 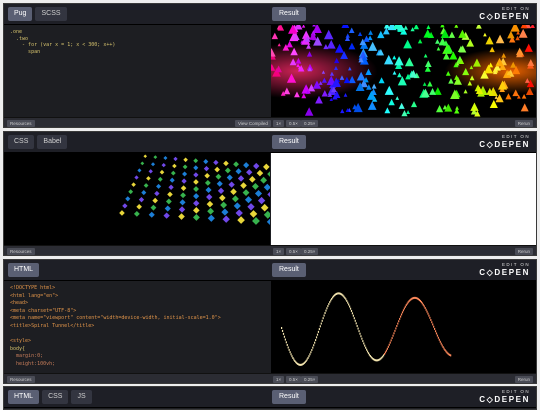 I want to click on tab-js: JS, so click(x=81, y=397).